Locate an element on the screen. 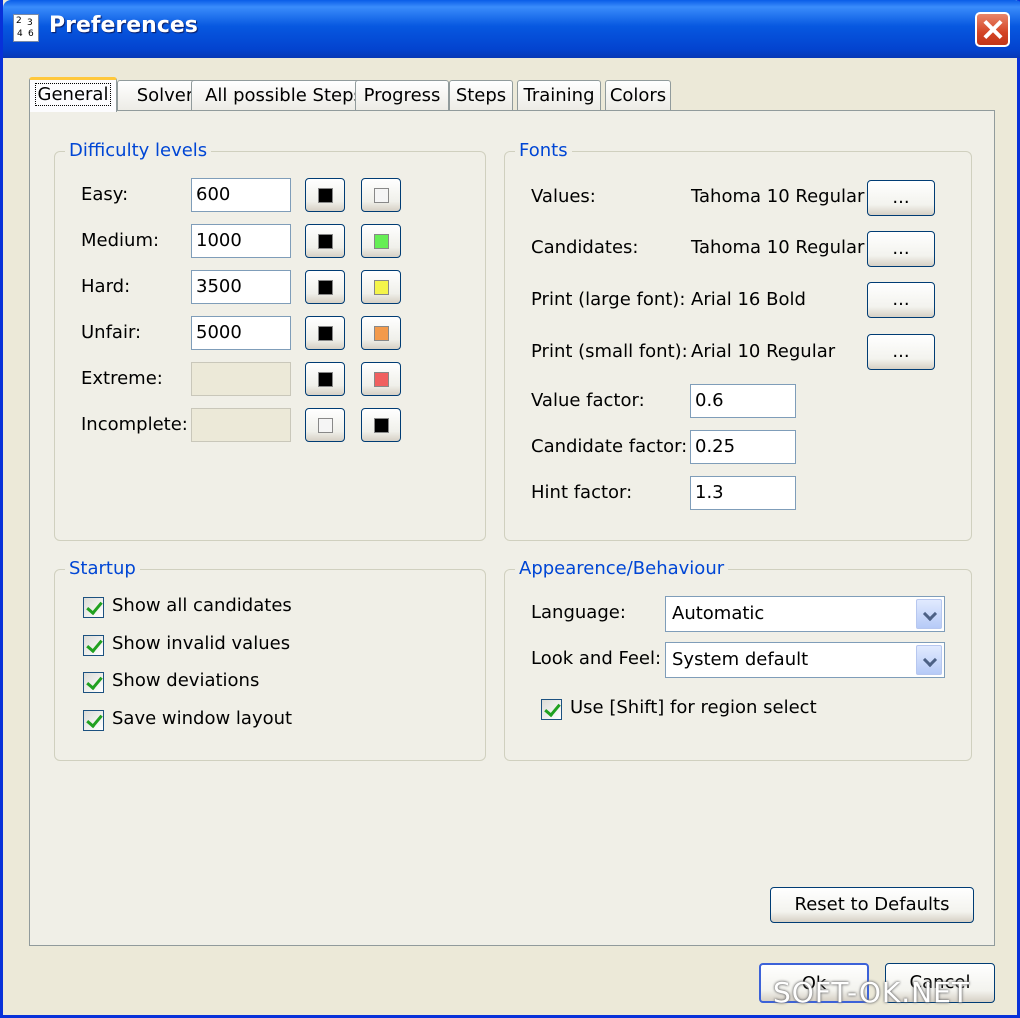 This screenshot has height=1018, width=1020. group-title: Startup is located at coordinates (102, 568).